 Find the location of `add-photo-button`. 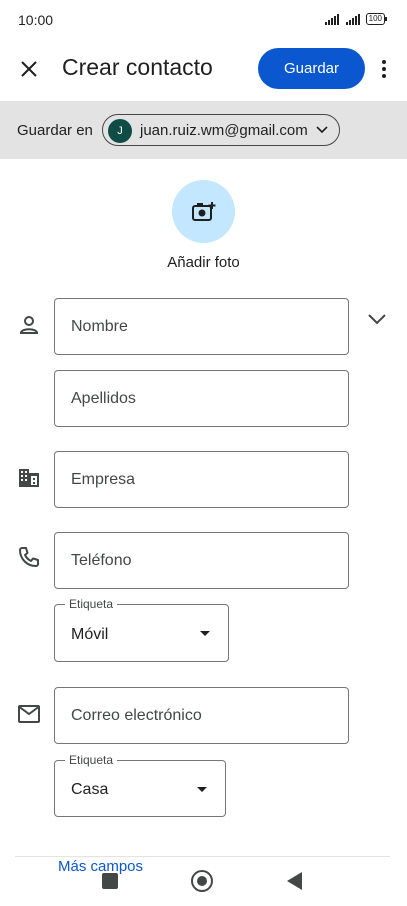

add-photo-button is located at coordinates (203, 211).